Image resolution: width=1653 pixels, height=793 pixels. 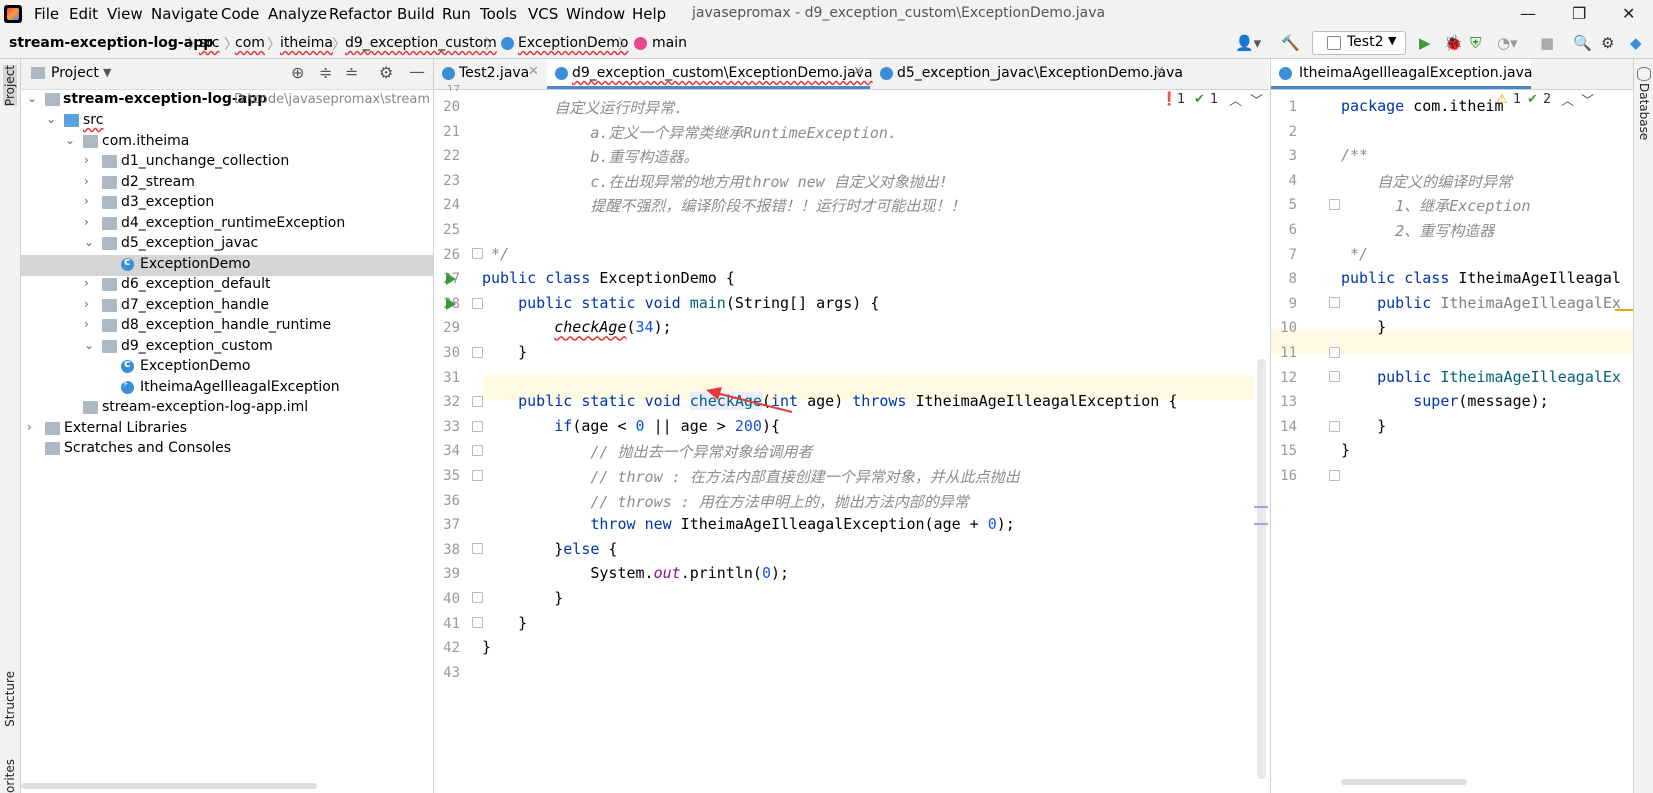 What do you see at coordinates (451, 304) in the screenshot?
I see `run-main-icon` at bounding box center [451, 304].